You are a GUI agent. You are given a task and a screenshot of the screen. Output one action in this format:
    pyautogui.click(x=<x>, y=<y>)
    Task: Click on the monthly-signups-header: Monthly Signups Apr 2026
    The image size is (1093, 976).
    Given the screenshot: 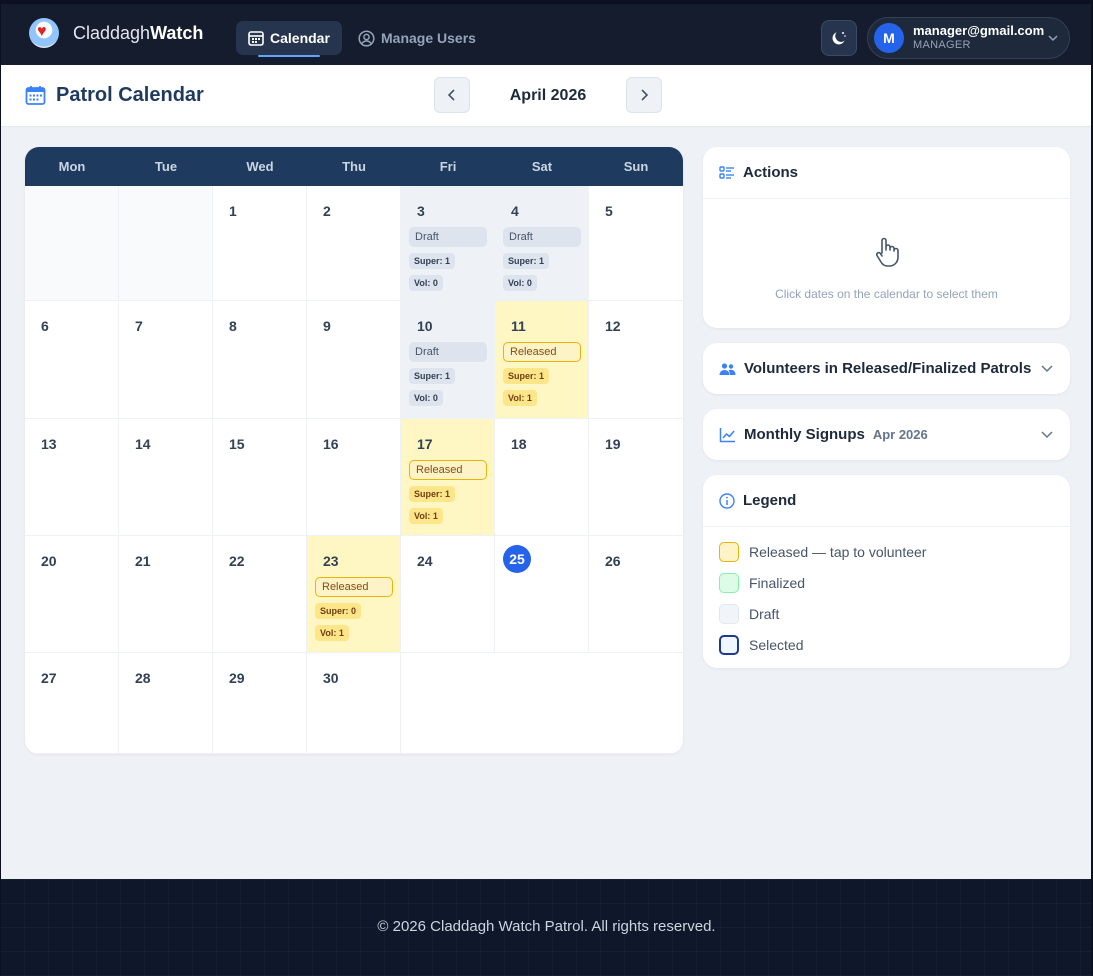 What is the action you would take?
    pyautogui.click(x=886, y=434)
    